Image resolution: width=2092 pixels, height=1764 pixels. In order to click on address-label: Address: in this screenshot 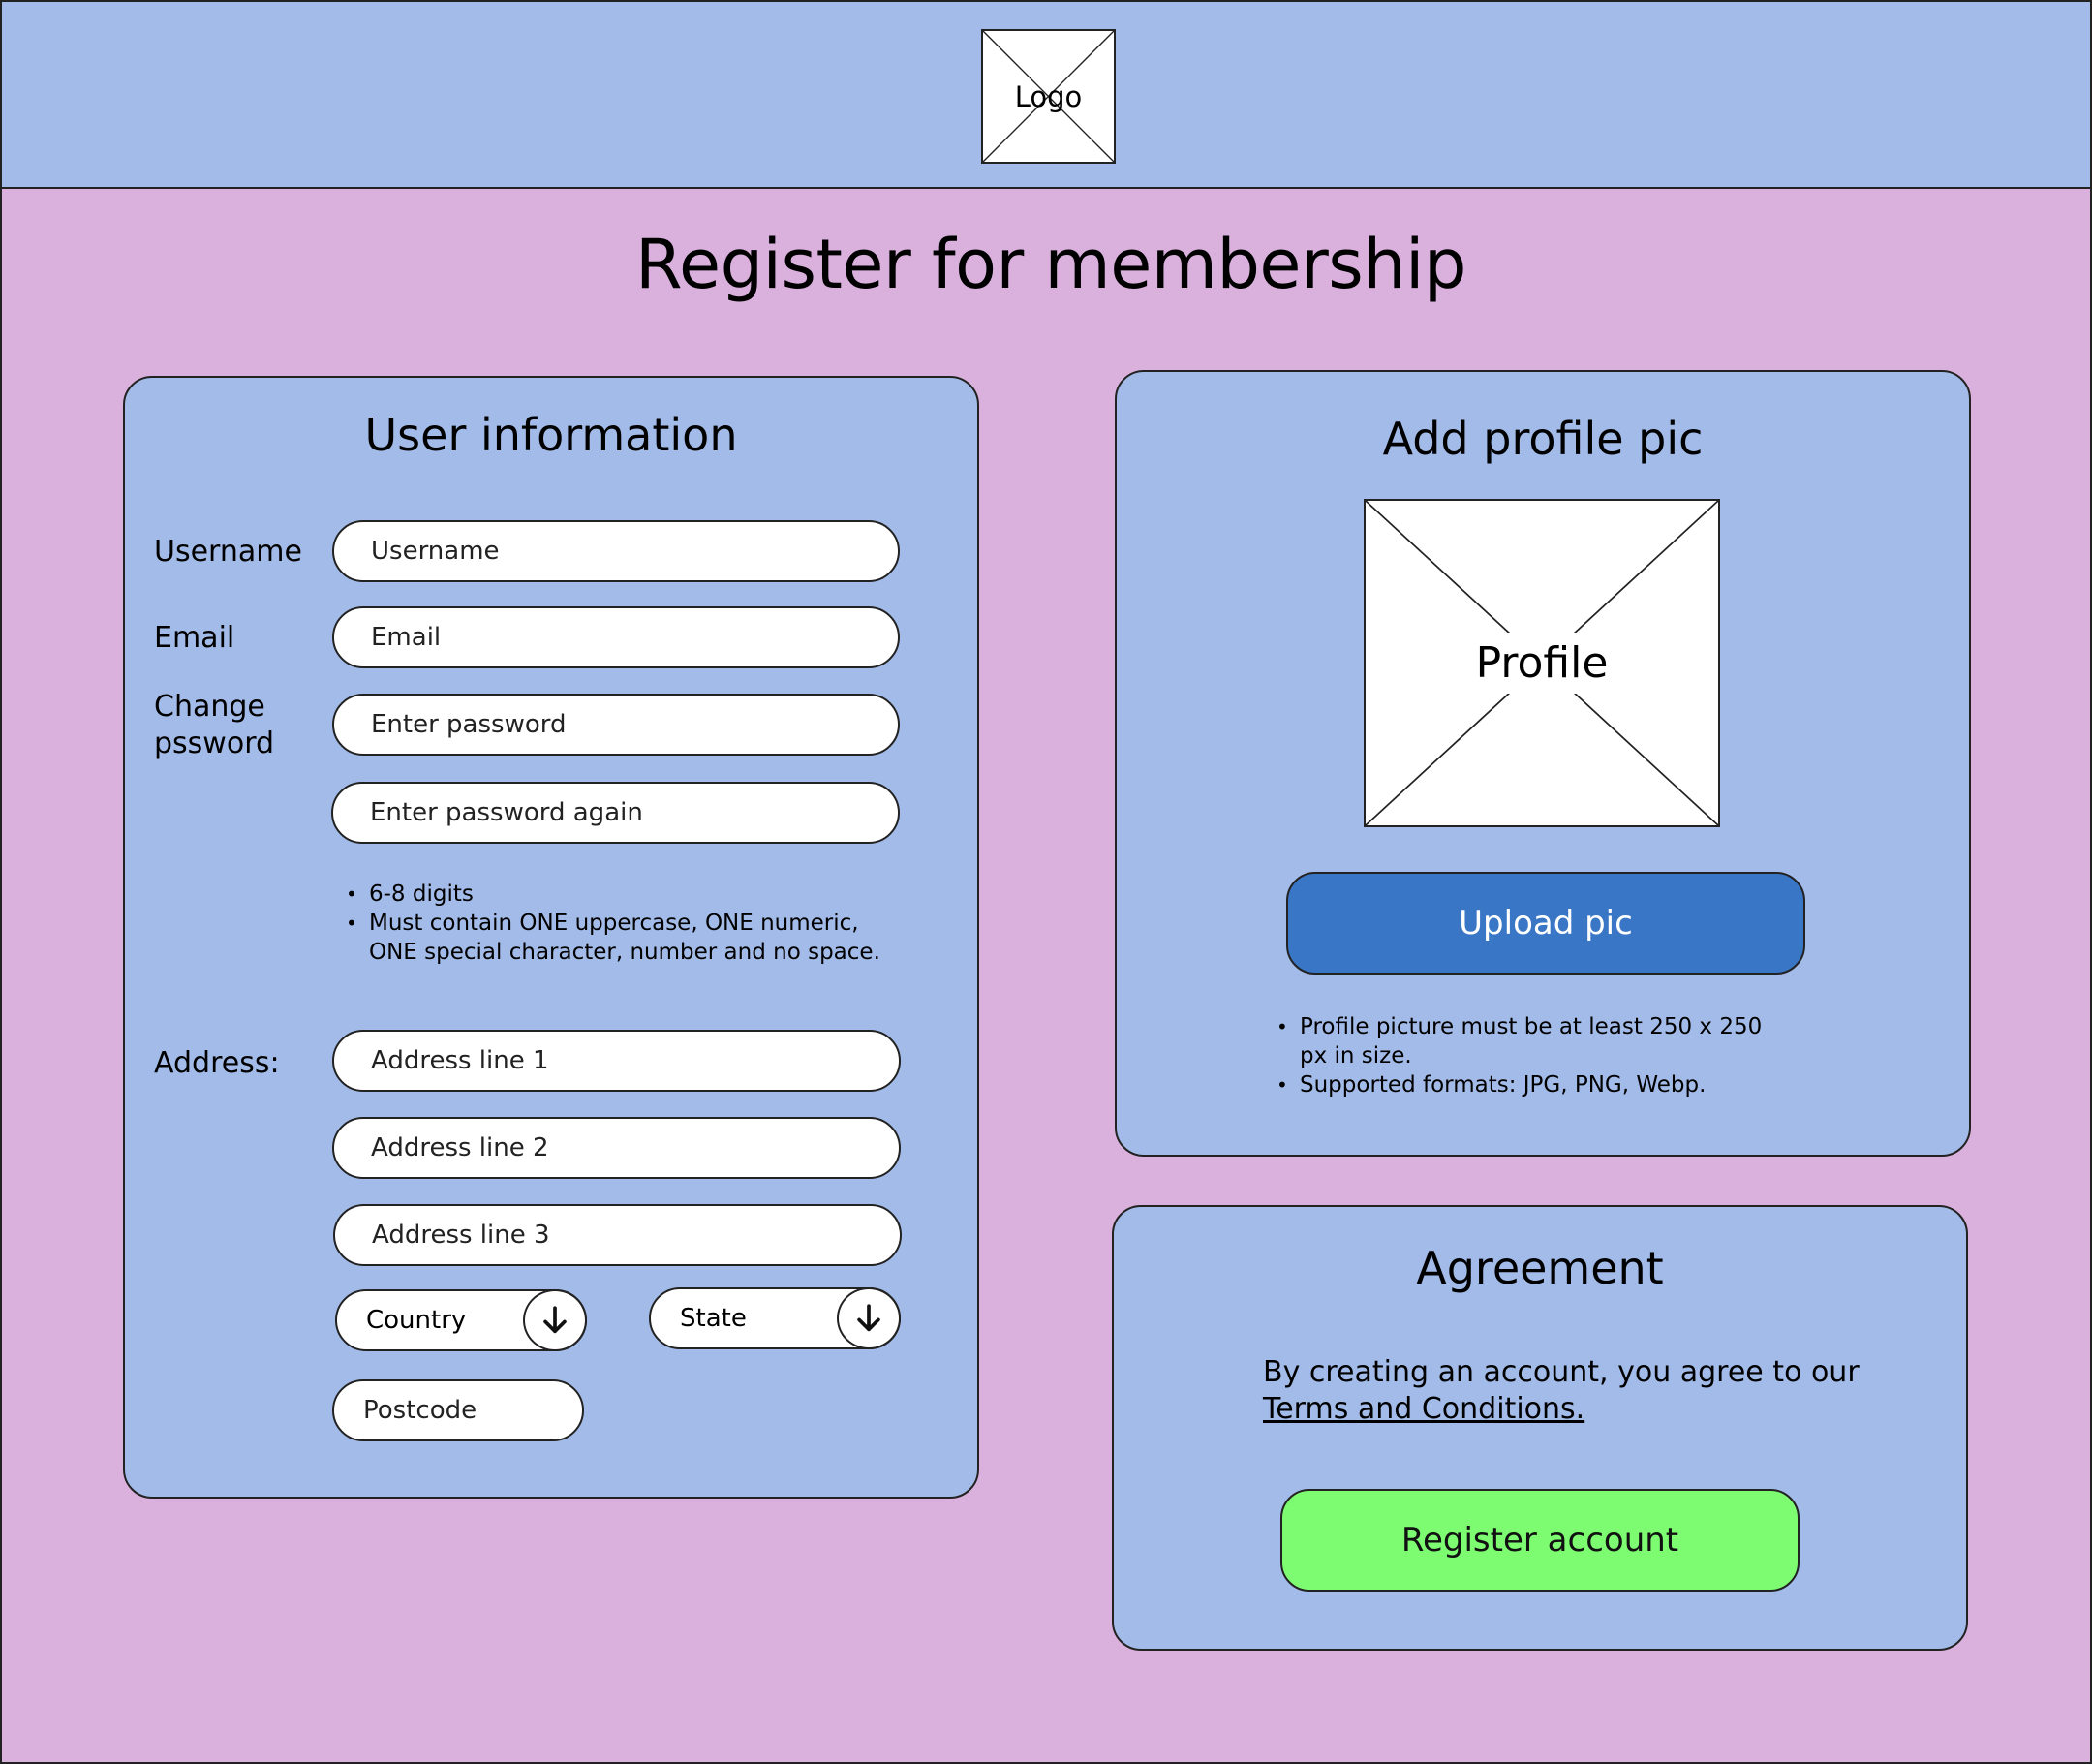, I will do `click(217, 1063)`.